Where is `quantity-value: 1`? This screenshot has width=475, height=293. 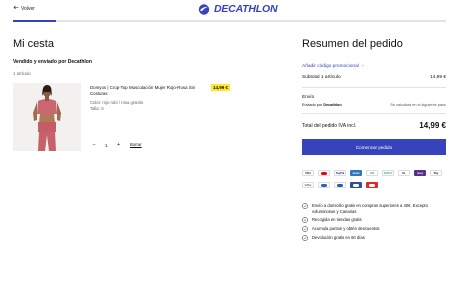
quantity-value: 1 is located at coordinates (106, 145).